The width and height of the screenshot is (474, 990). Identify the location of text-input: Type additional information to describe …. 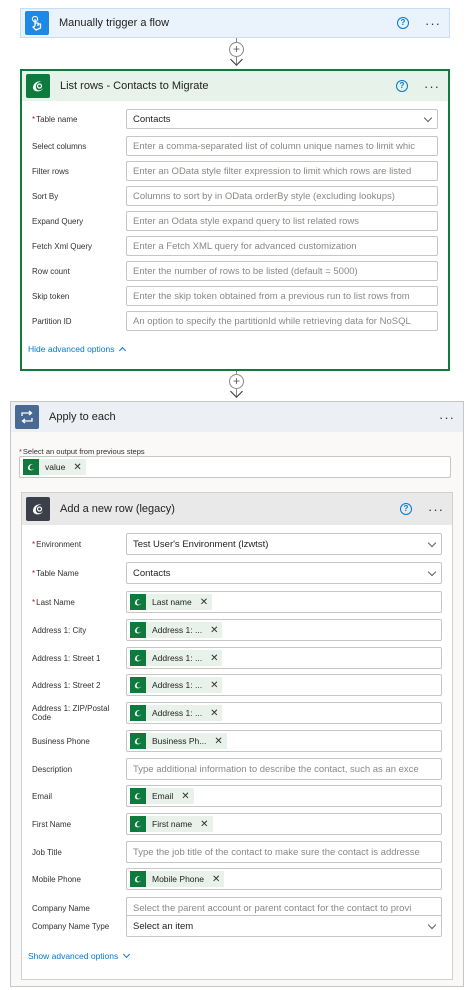
(284, 769).